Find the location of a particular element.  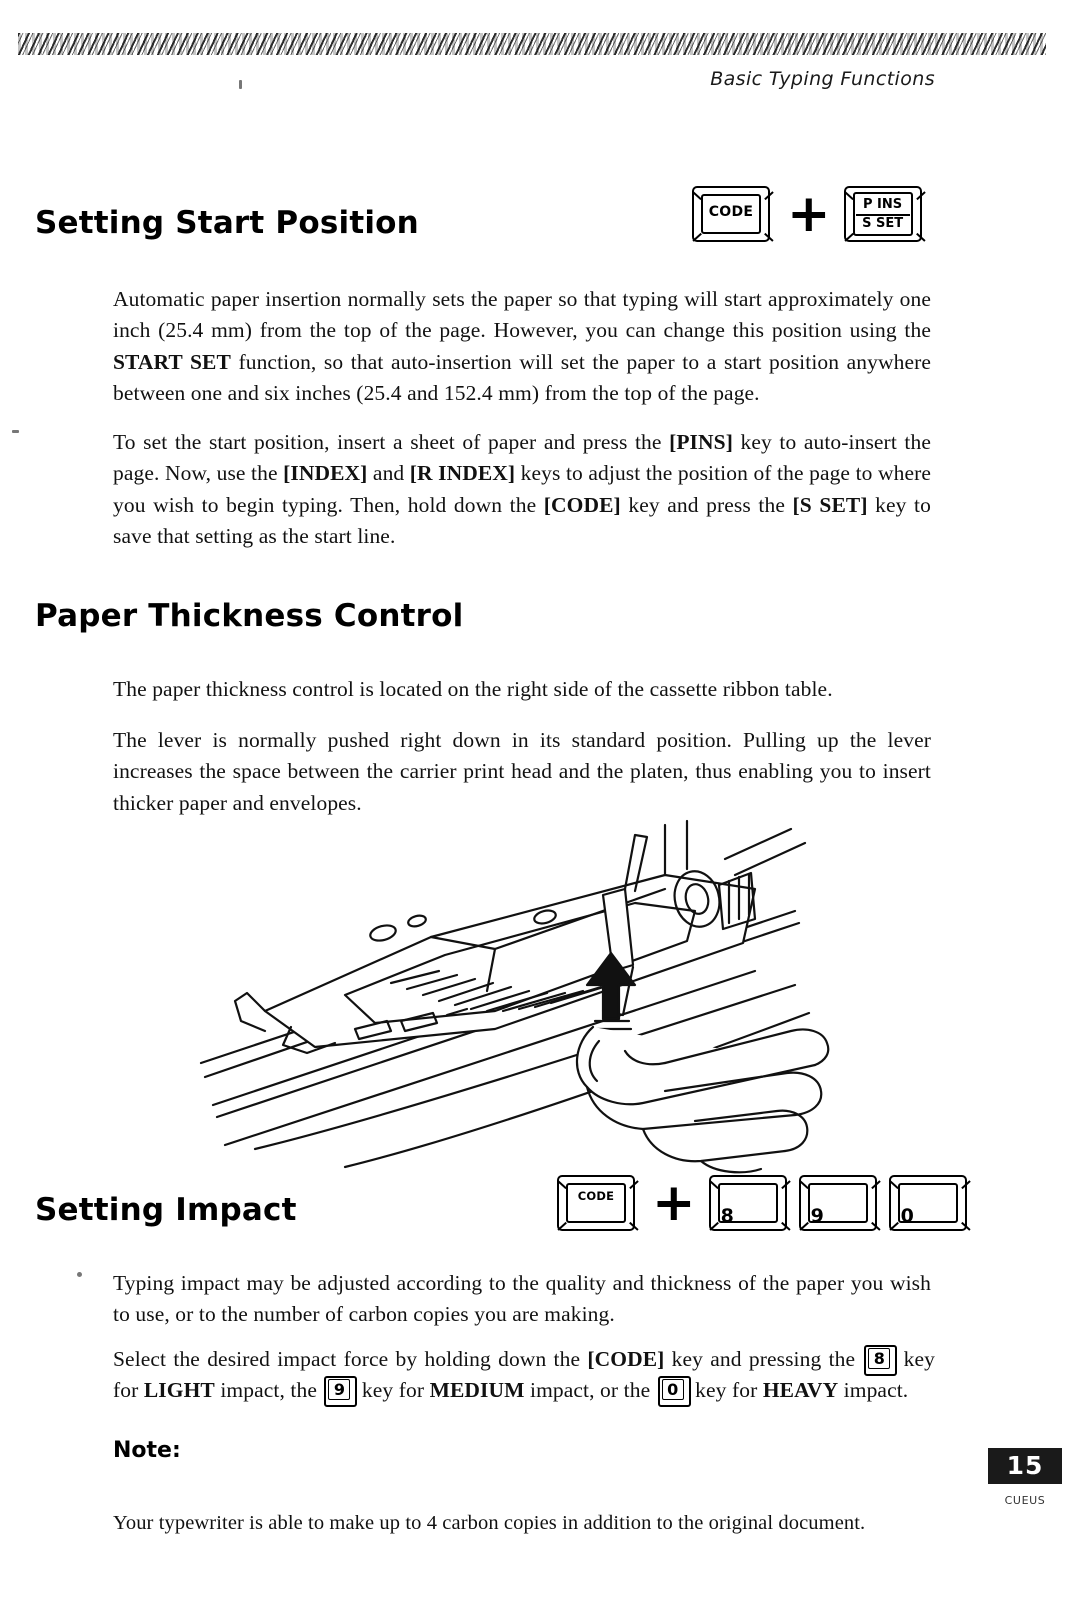

key-8-label: 8 is located at coordinates (727, 1216).